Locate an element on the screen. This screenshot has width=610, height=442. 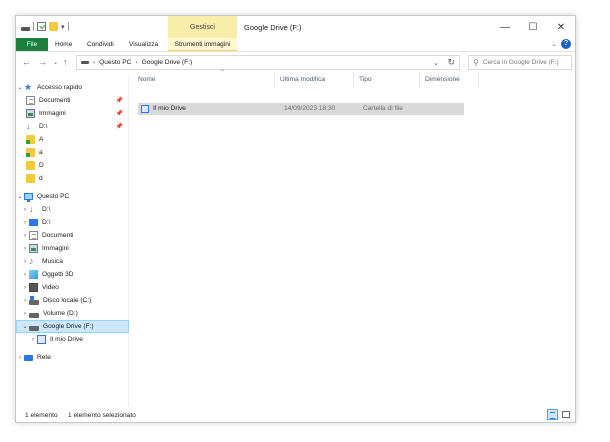
up-arrow-icon: ↑ is located at coordinates (65, 62).